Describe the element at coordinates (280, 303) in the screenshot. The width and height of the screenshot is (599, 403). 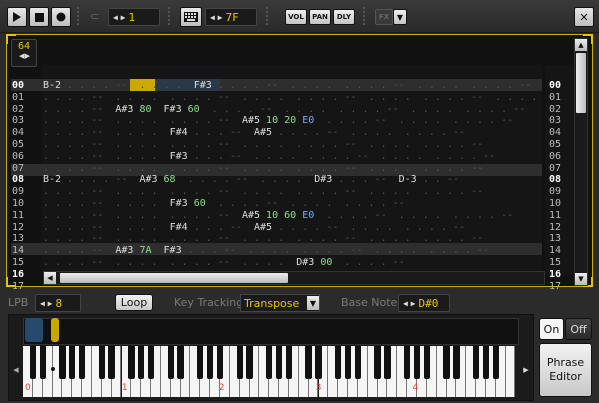
I see `key-tracking-select: Transpose ▼` at that location.